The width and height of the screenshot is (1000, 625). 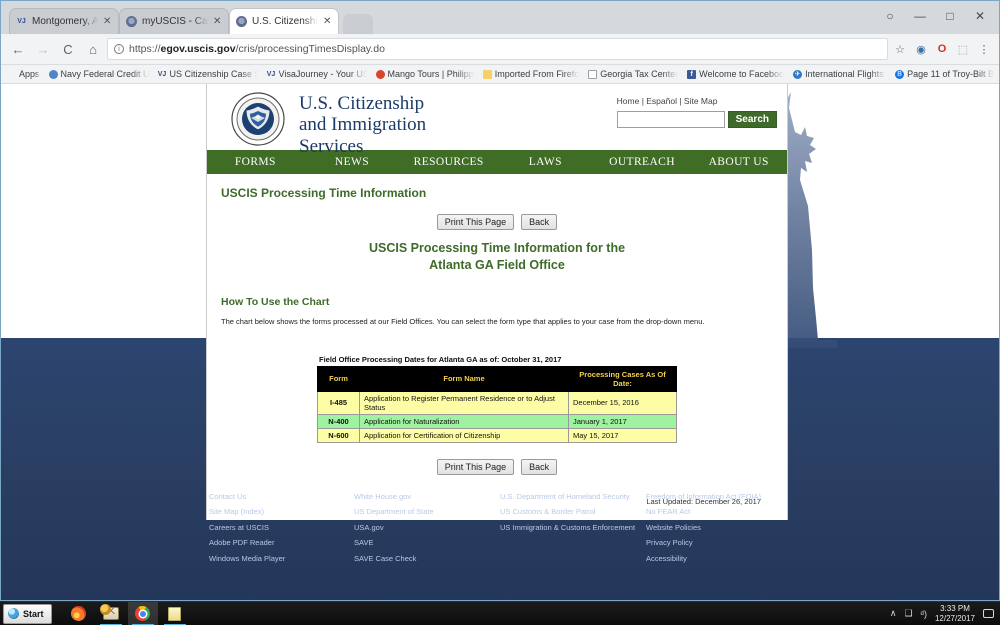 I want to click on bookmark-facebook: f Welcome to Faceboo, so click(x=735, y=74).